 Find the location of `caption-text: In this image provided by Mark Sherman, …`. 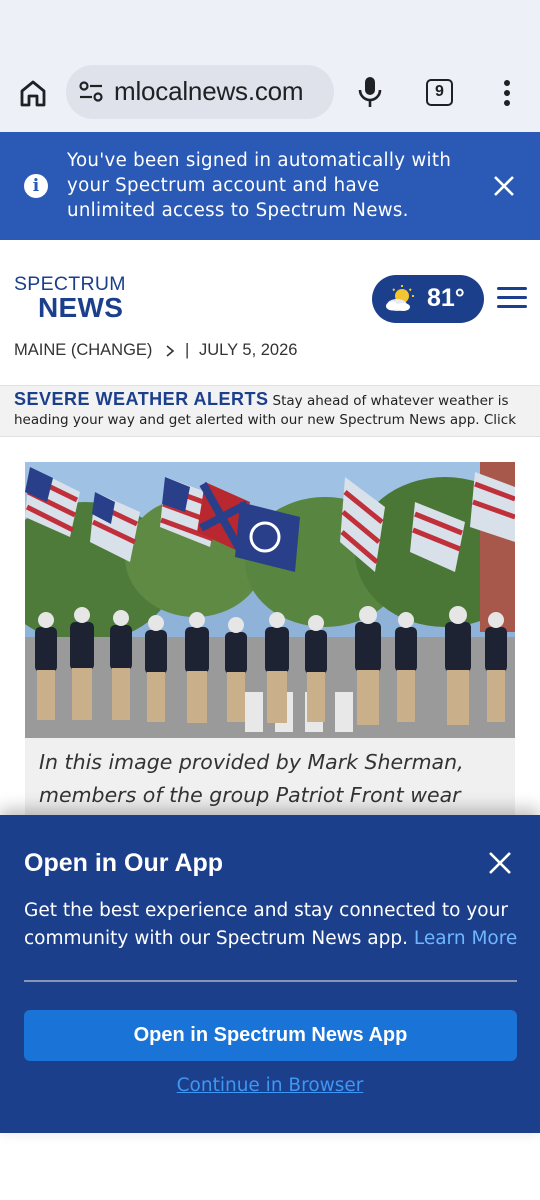

caption-text: In this image provided by Mark Sherman, … is located at coordinates (251, 778).